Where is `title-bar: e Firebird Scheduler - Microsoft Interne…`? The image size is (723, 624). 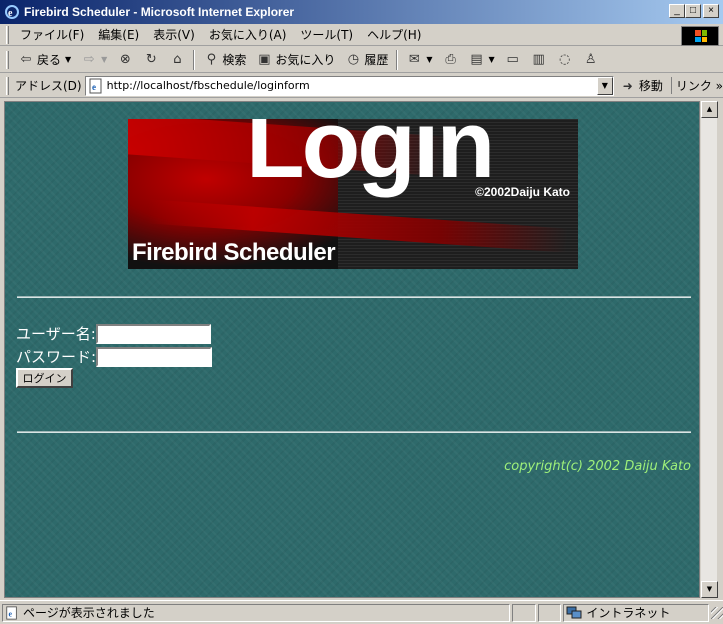
title-bar: e Firebird Scheduler - Microsoft Interne… is located at coordinates (361, 12).